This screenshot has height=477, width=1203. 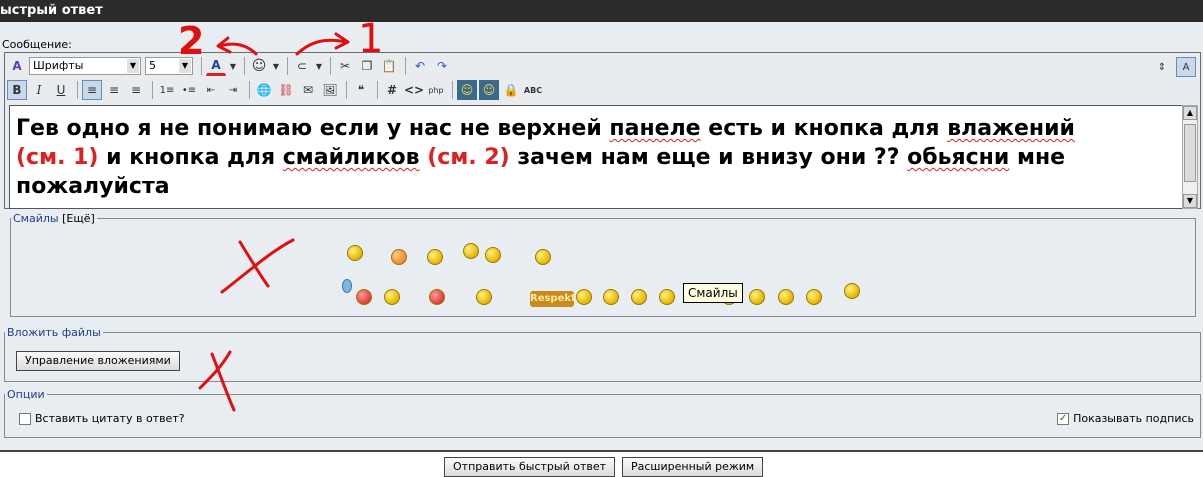 What do you see at coordinates (51, 10) in the screenshot?
I see `window-title: ыстрый ответ` at bounding box center [51, 10].